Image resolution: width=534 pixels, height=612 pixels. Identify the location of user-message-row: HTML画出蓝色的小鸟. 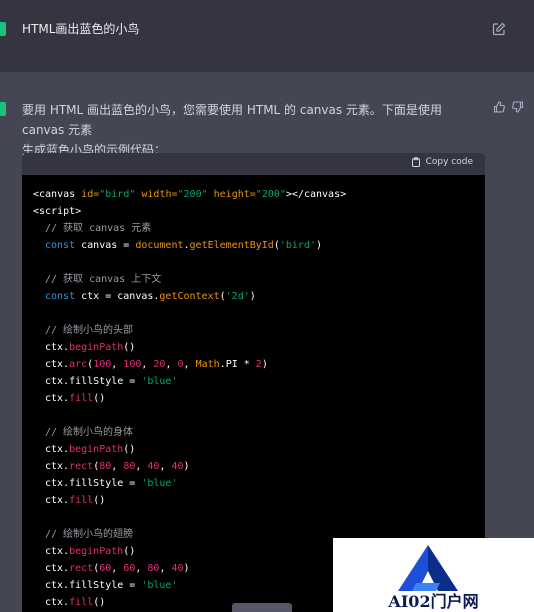
(267, 36).